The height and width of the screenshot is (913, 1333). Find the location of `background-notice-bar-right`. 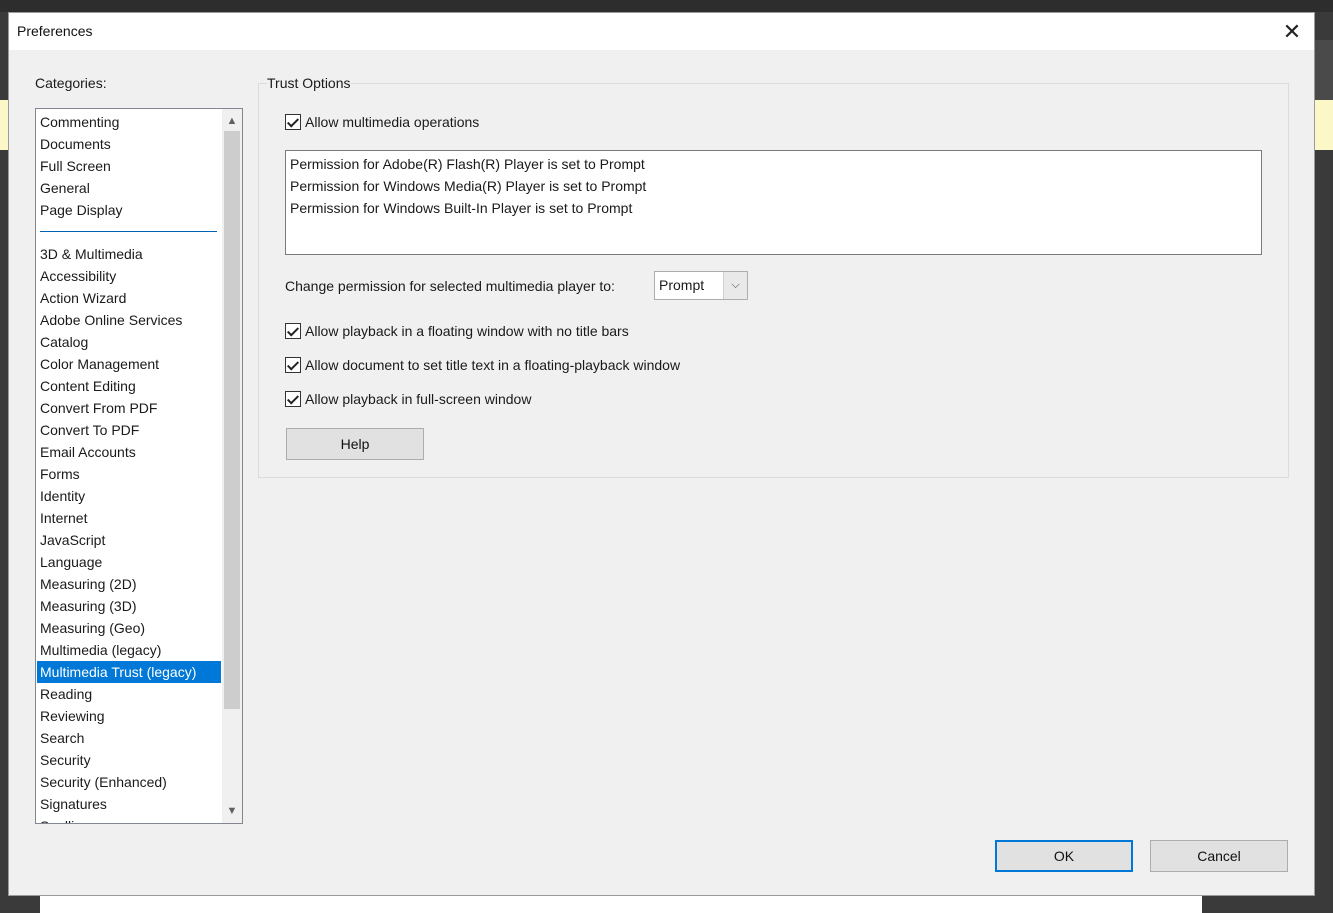

background-notice-bar-right is located at coordinates (1324, 125).